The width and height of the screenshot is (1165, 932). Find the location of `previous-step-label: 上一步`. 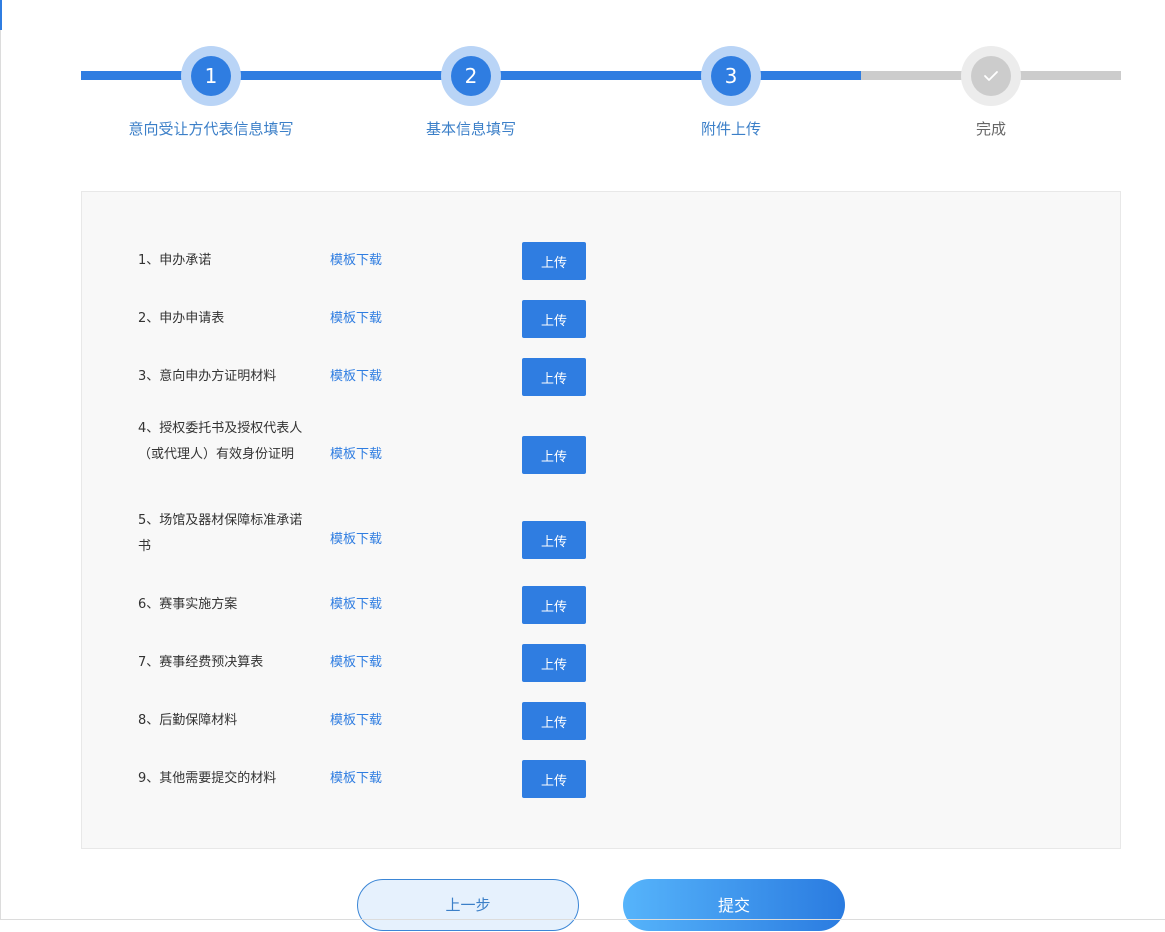

previous-step-label: 上一步 is located at coordinates (468, 904).